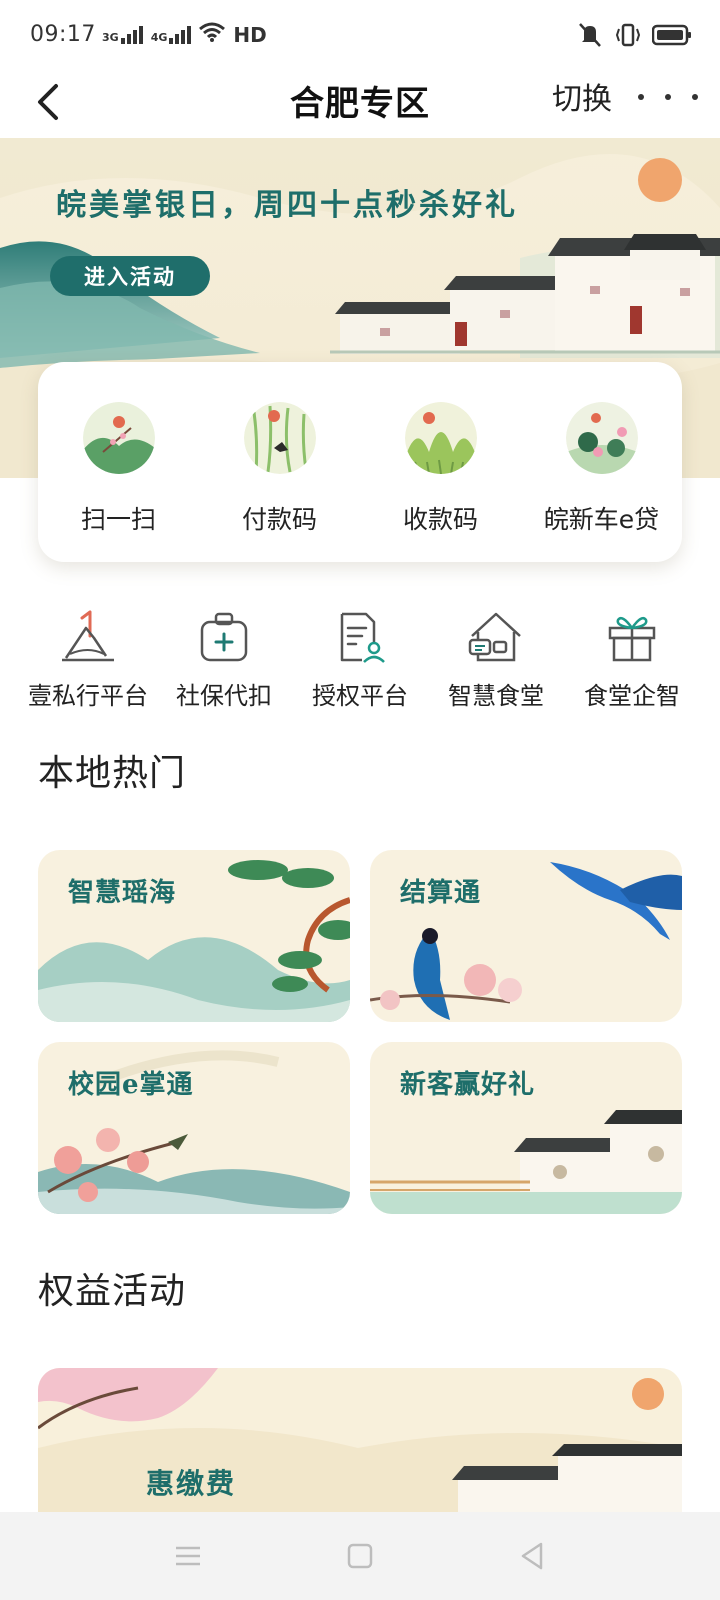 This screenshot has height=1600, width=720. What do you see at coordinates (122, 893) in the screenshot?
I see `tile-label: 智慧瑶海` at bounding box center [122, 893].